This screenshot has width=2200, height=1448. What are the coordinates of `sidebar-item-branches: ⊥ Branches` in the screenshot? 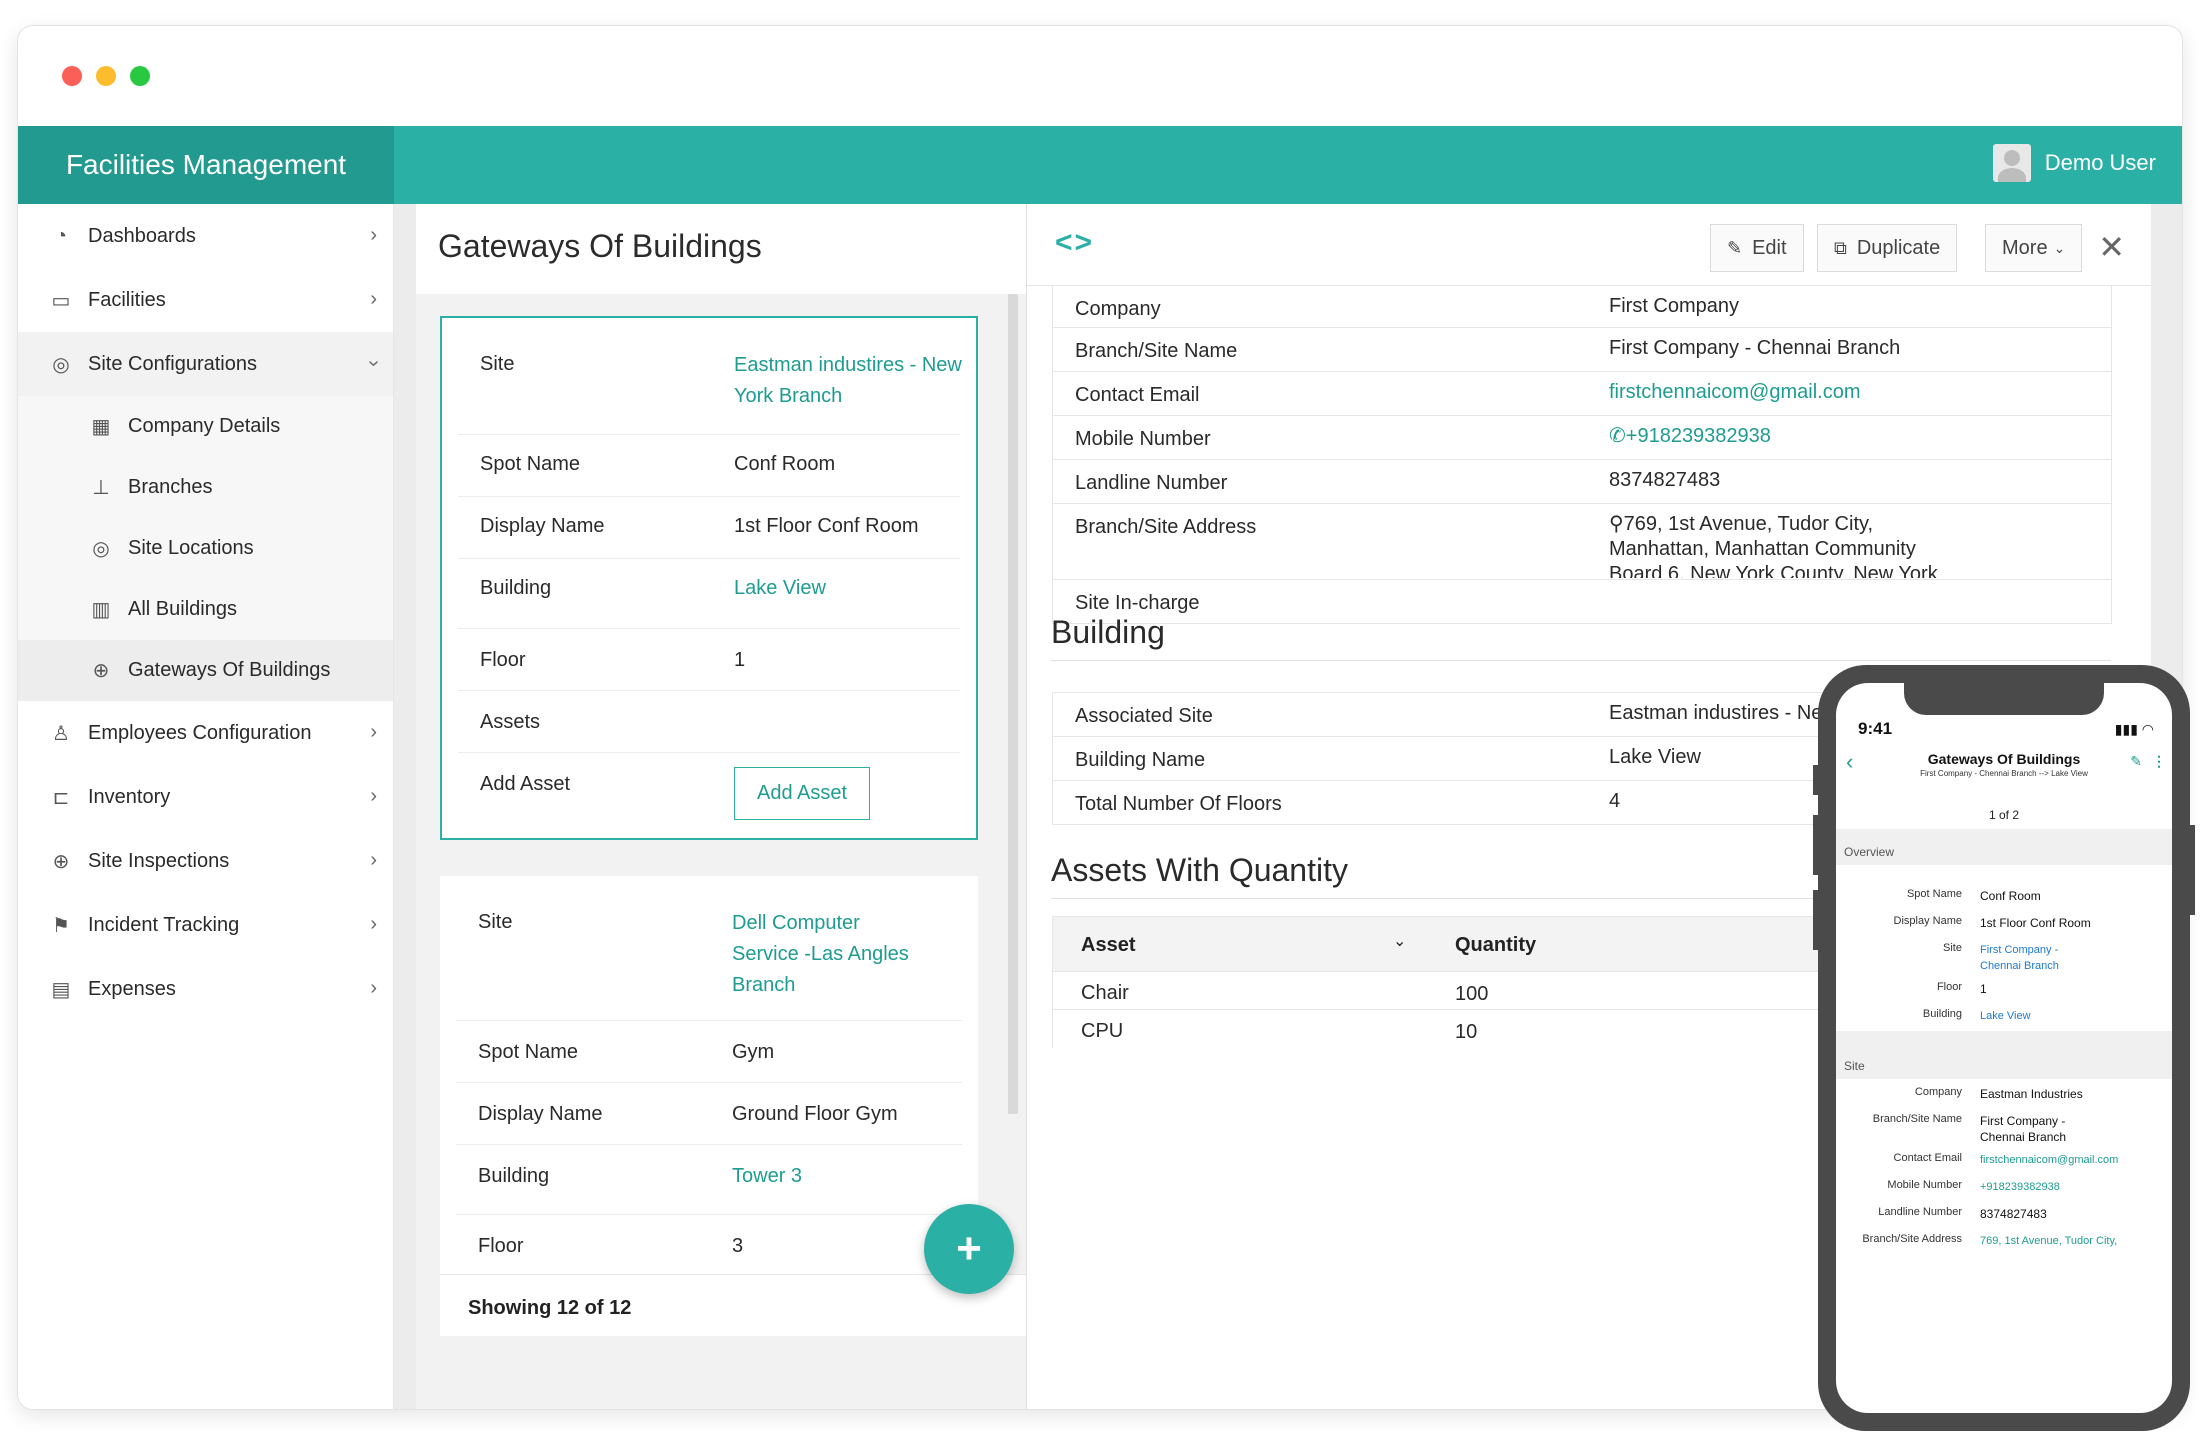 It's located at (205, 487).